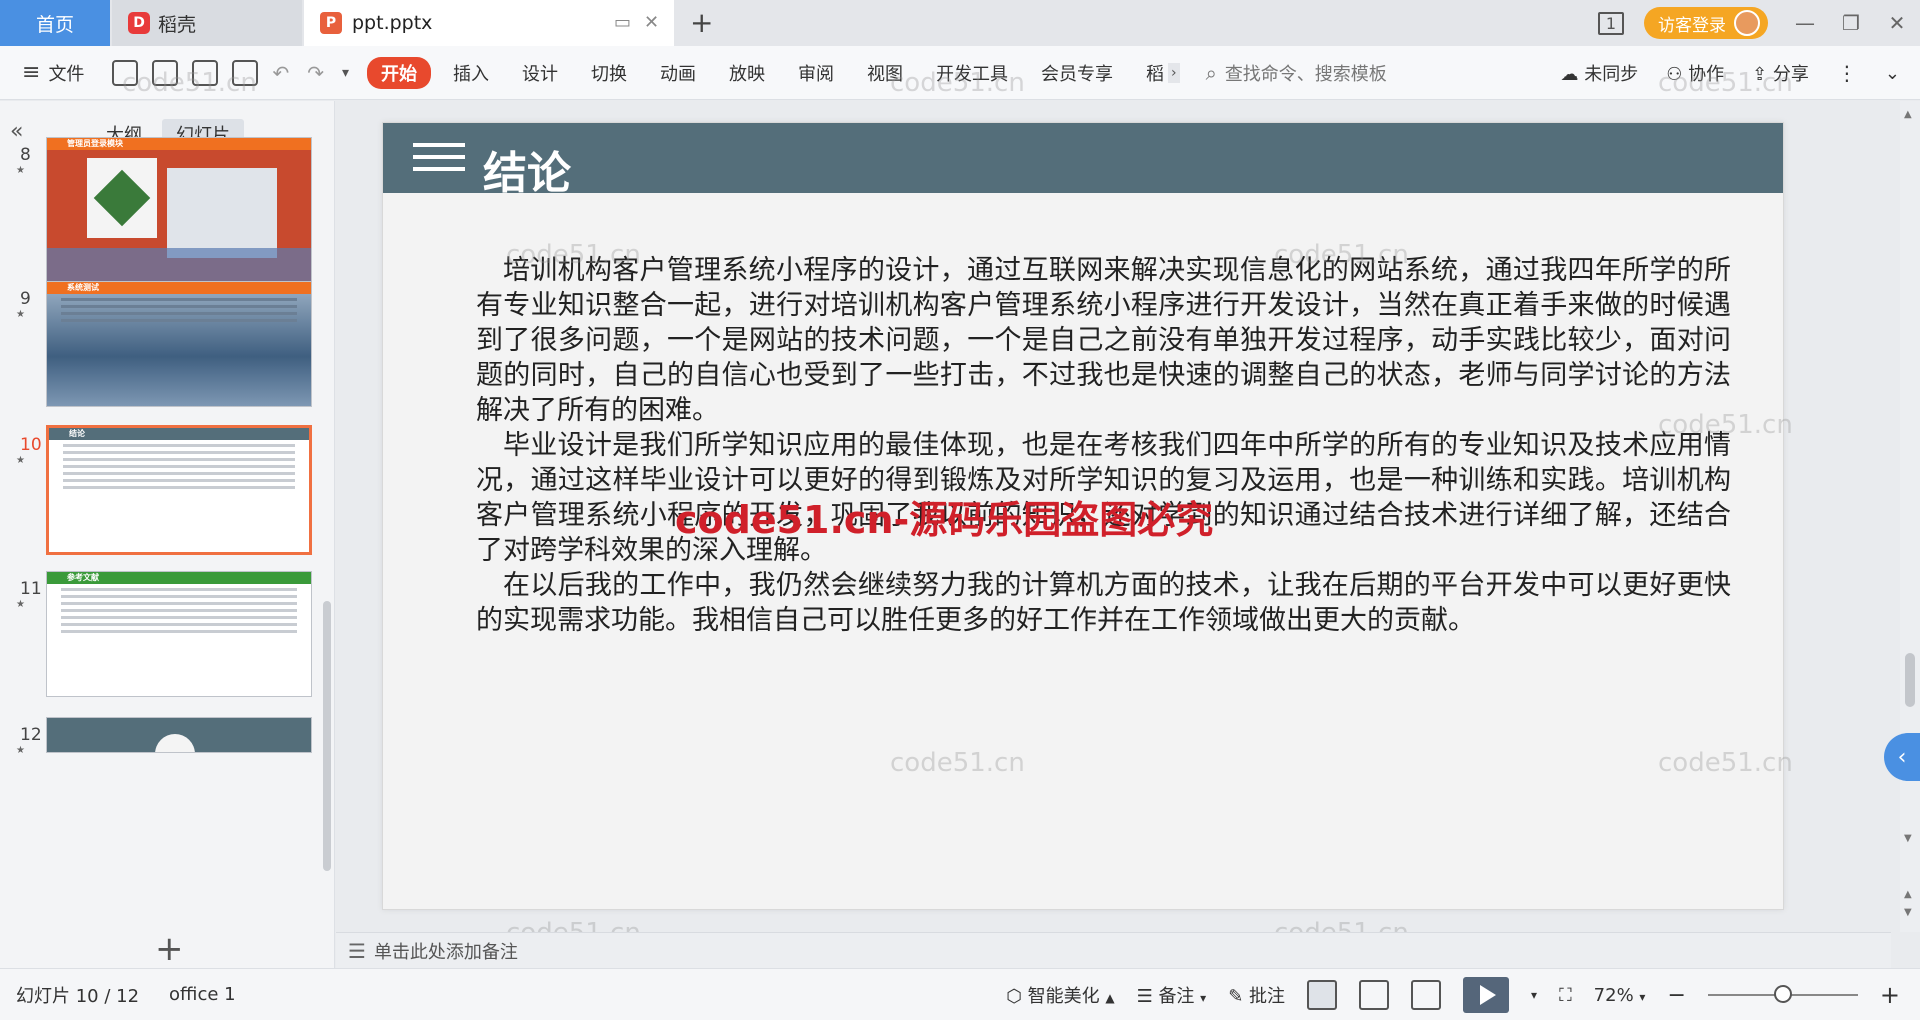 The image size is (1920, 1020). Describe the element at coordinates (139, 23) in the screenshot. I see `daoke-logo-icon: D` at that location.